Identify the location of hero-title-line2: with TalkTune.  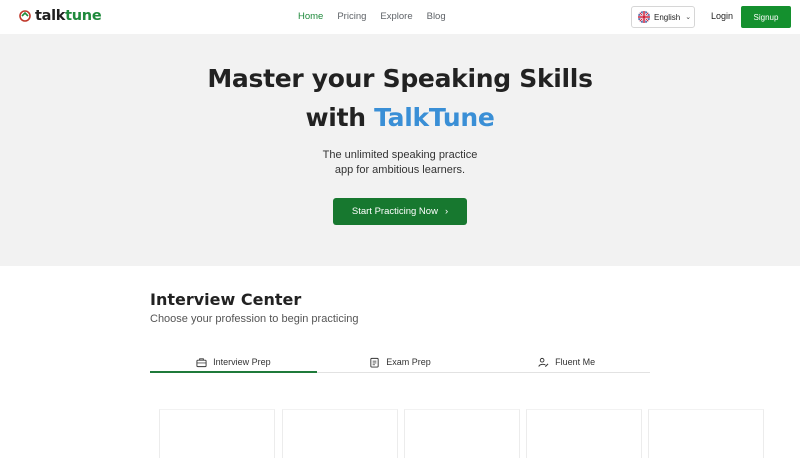
(400, 117).